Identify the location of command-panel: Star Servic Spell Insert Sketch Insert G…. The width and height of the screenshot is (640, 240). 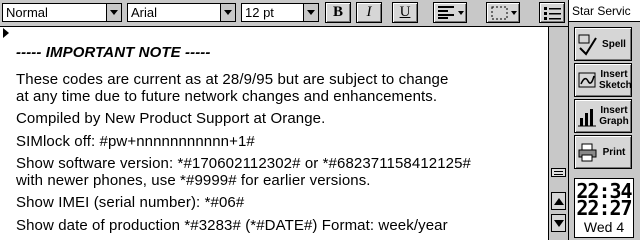
(604, 120).